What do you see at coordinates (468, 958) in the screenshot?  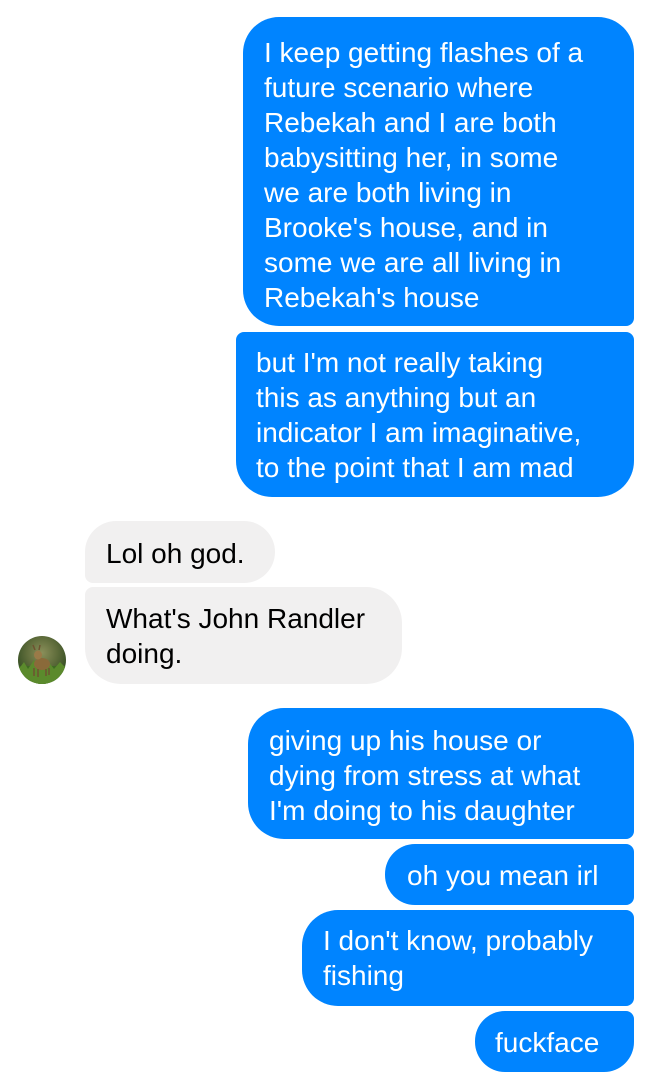 I see `outgoing-message: I don't know, probably fishing` at bounding box center [468, 958].